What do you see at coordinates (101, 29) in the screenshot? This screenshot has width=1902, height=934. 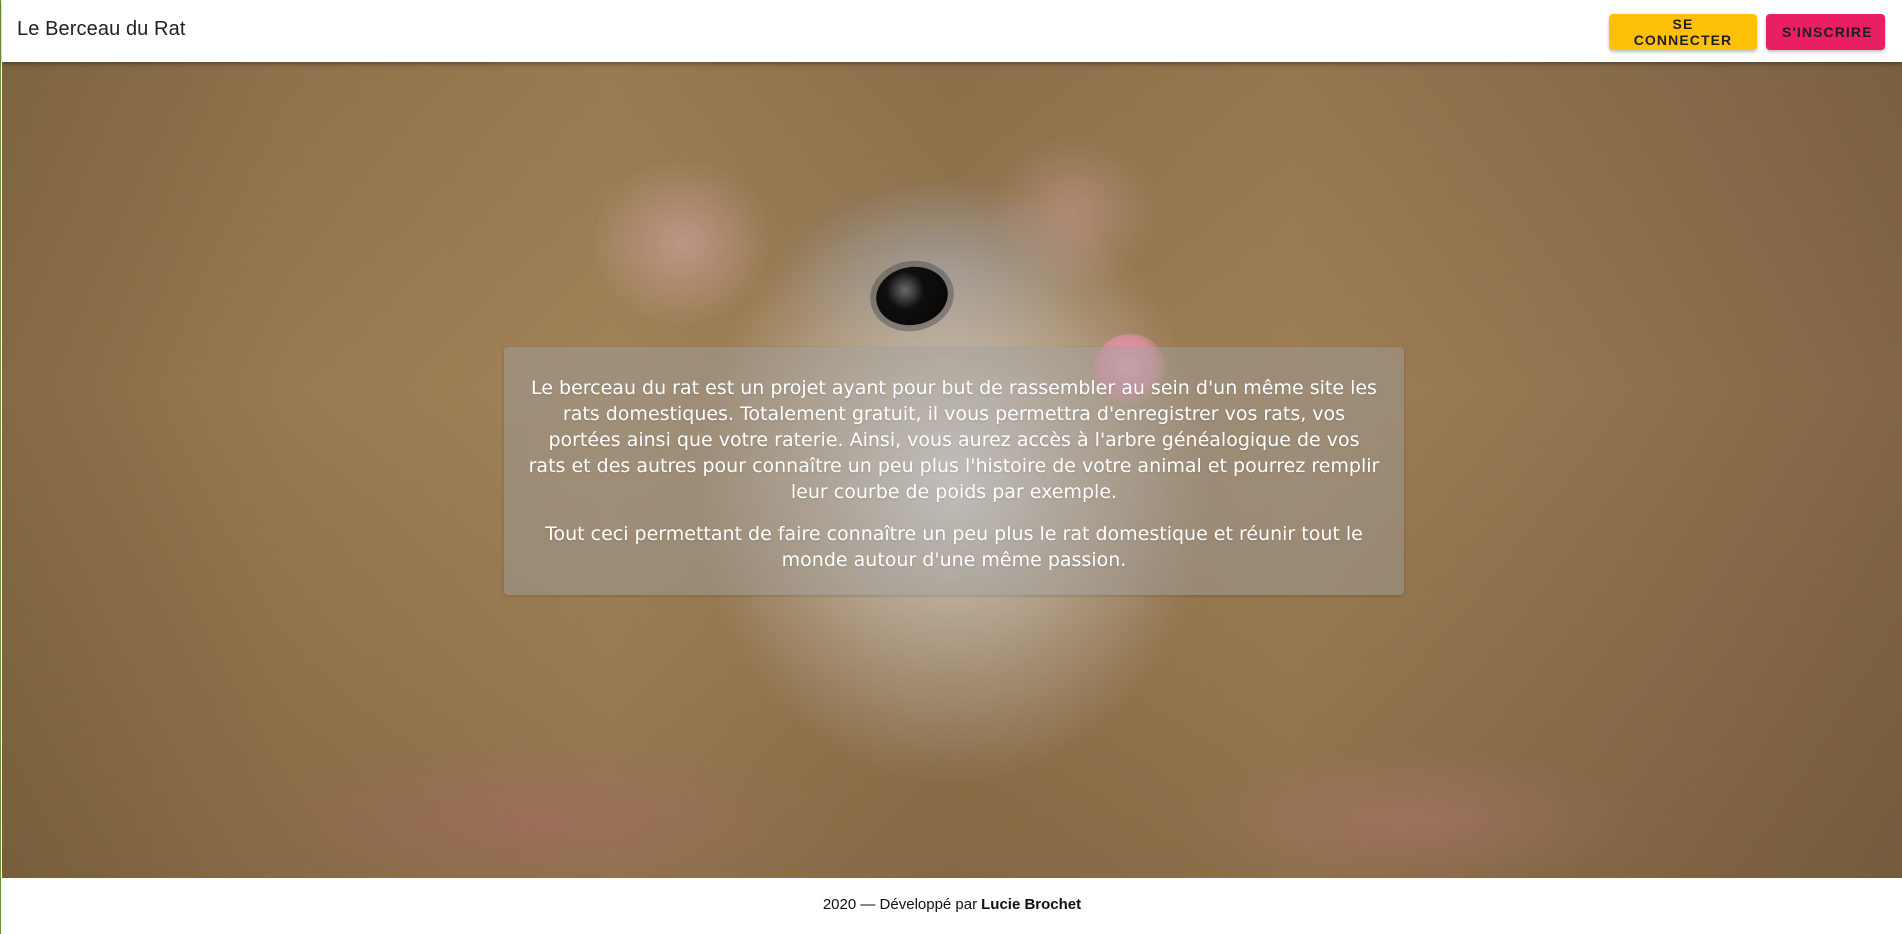 I see `site-title: Le Berceau du Rat` at bounding box center [101, 29].